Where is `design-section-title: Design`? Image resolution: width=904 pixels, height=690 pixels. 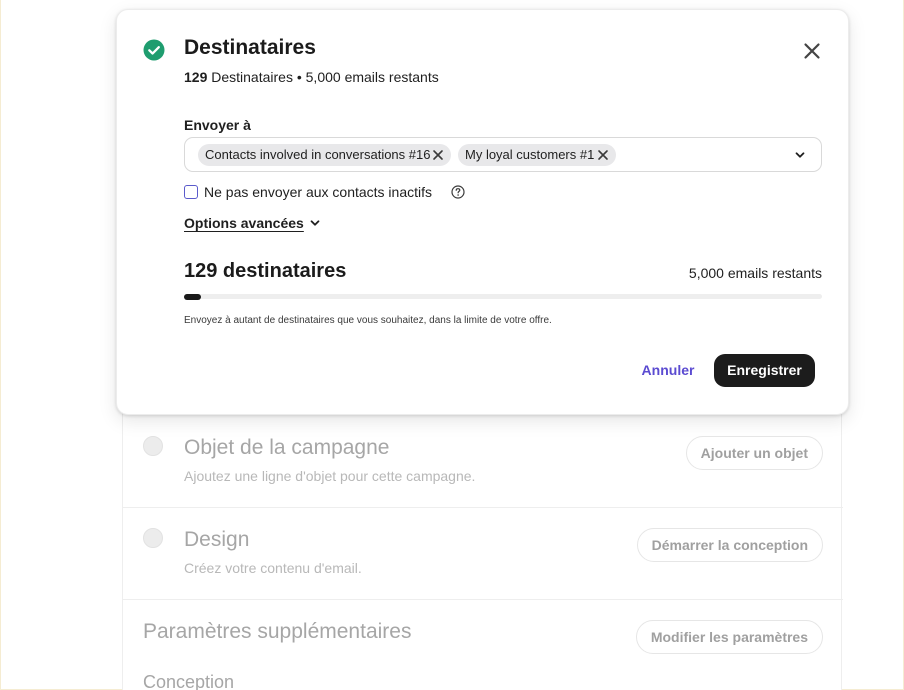
design-section-title: Design is located at coordinates (217, 539).